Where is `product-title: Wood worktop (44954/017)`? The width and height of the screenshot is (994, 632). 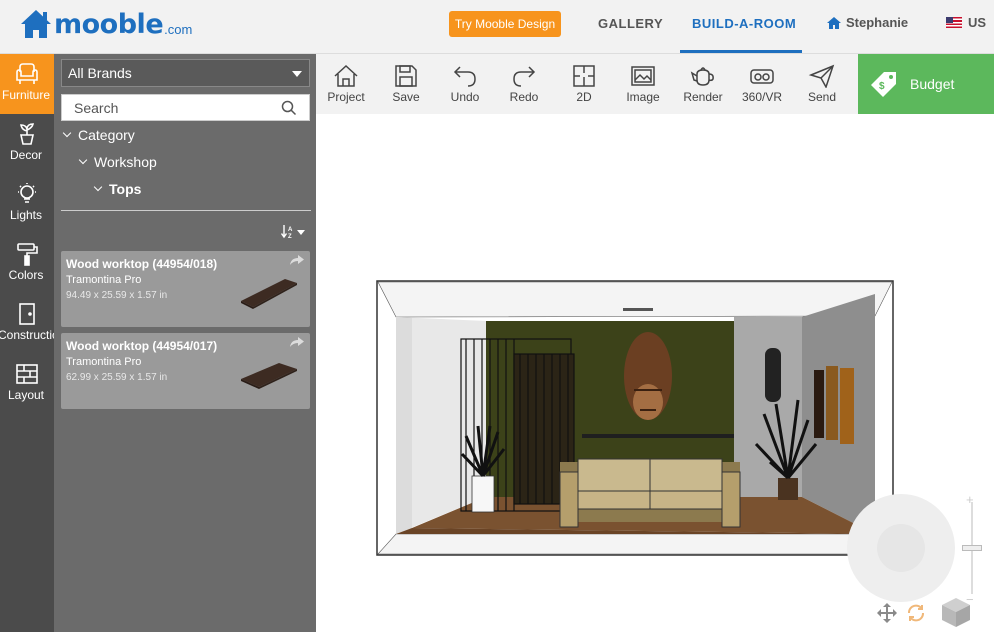
product-title: Wood worktop (44954/017) is located at coordinates (142, 346).